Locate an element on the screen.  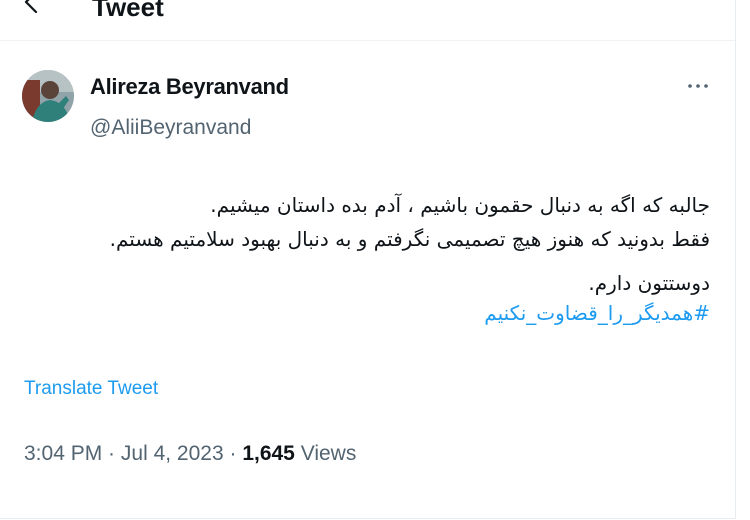
more-options-button is located at coordinates (698, 85).